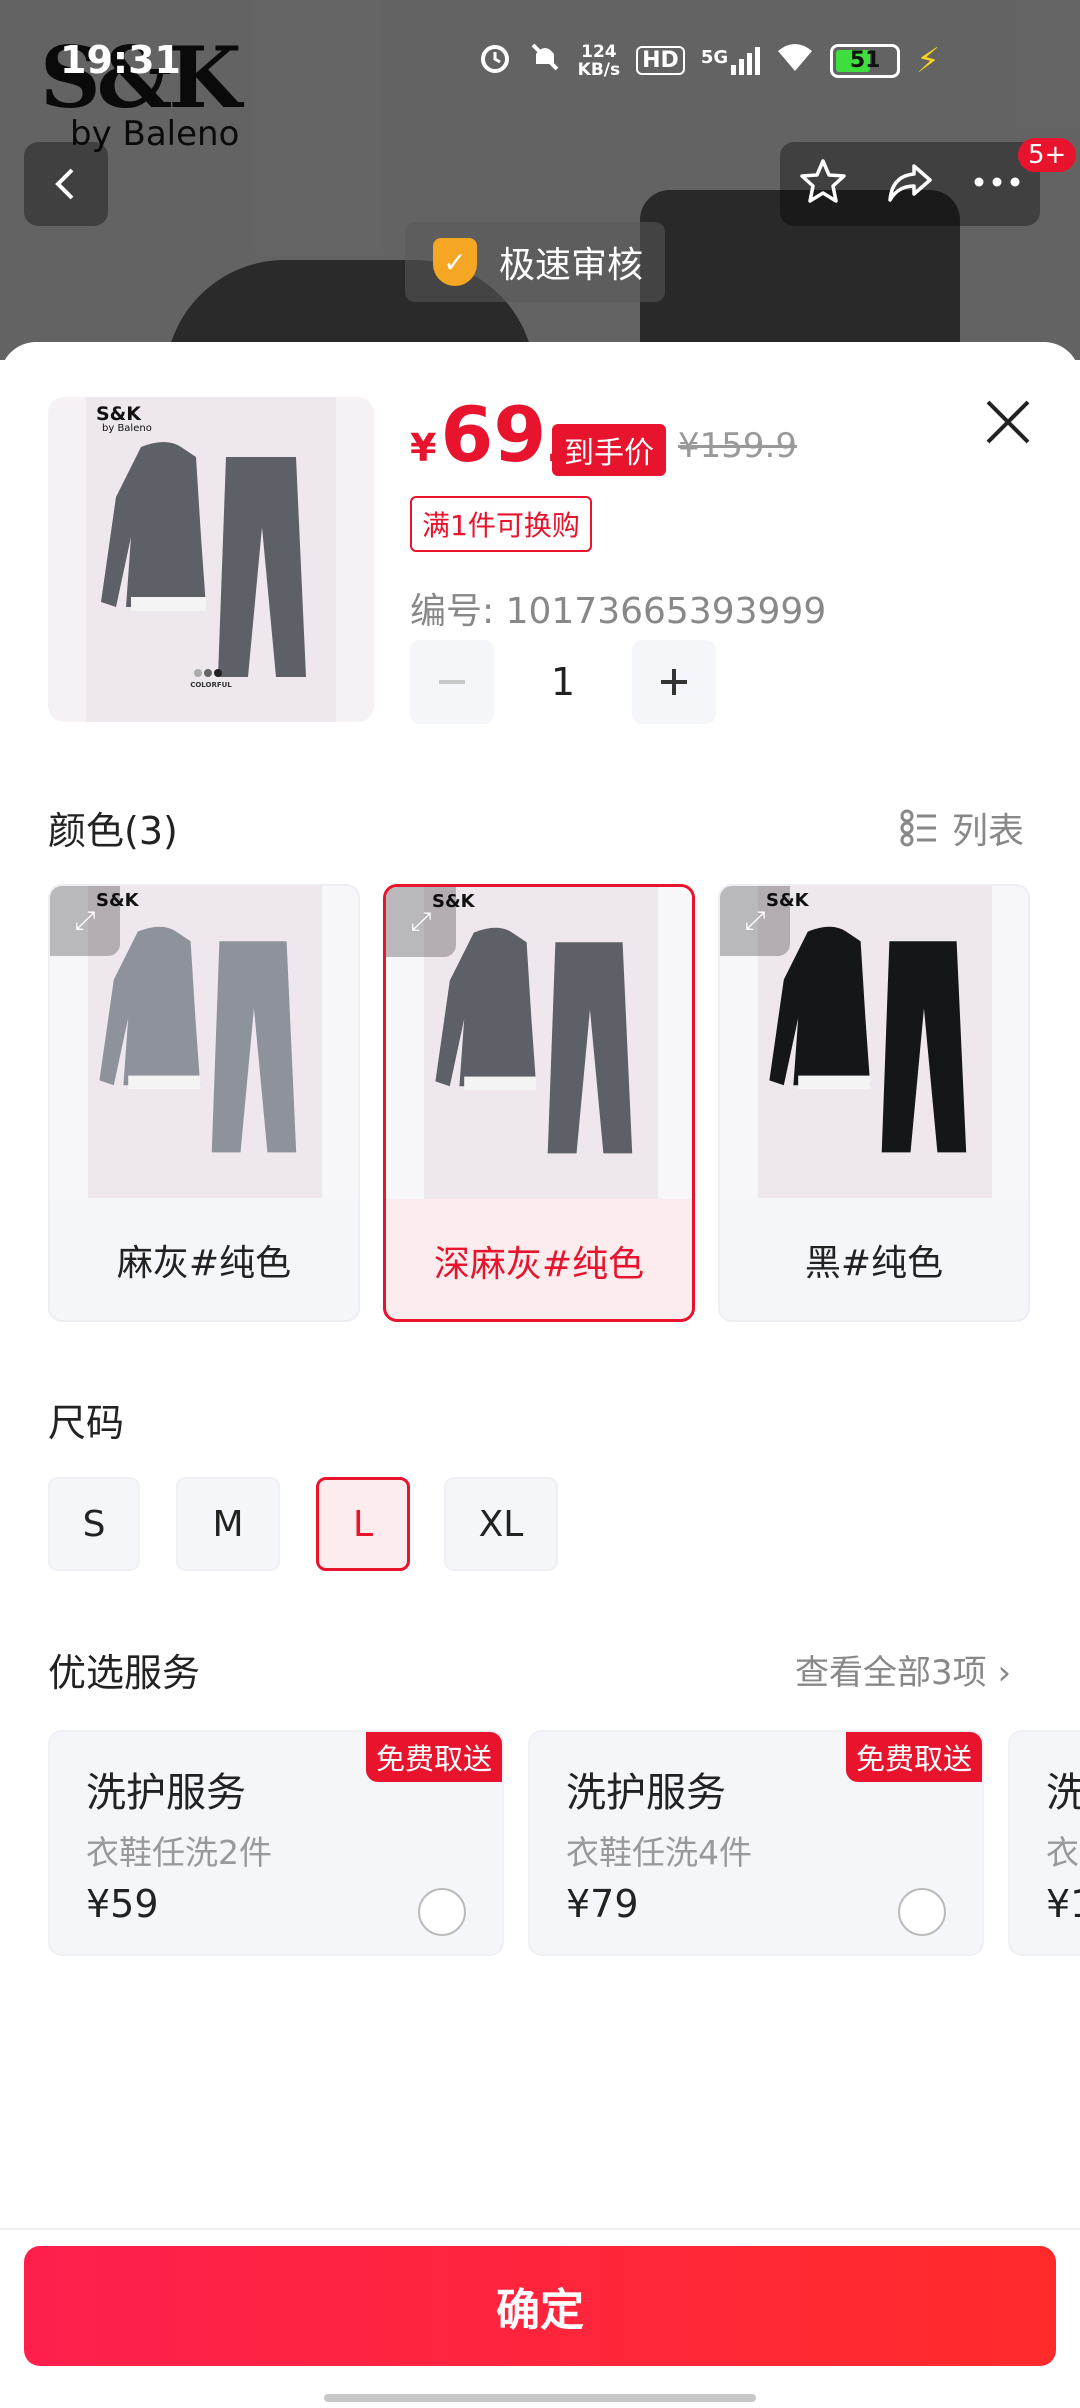  What do you see at coordinates (124, 1673) in the screenshot?
I see `services-section-title: 优选服务` at bounding box center [124, 1673].